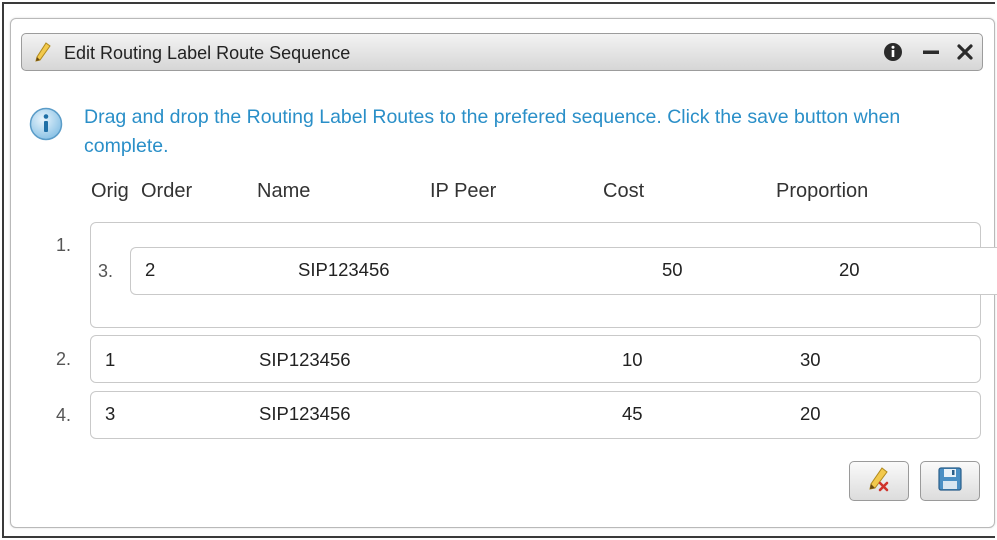  Describe the element at coordinates (106, 271) in the screenshot. I see `orig-order-number: 3.` at that location.